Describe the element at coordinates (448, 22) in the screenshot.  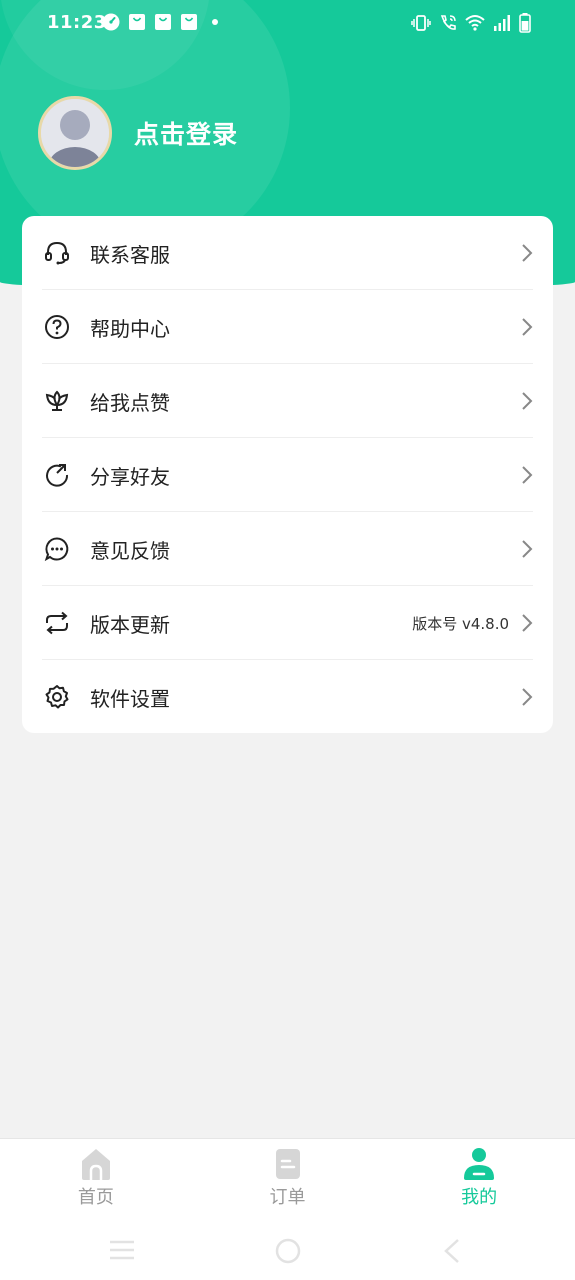
I see `wifi-call-icon` at that location.